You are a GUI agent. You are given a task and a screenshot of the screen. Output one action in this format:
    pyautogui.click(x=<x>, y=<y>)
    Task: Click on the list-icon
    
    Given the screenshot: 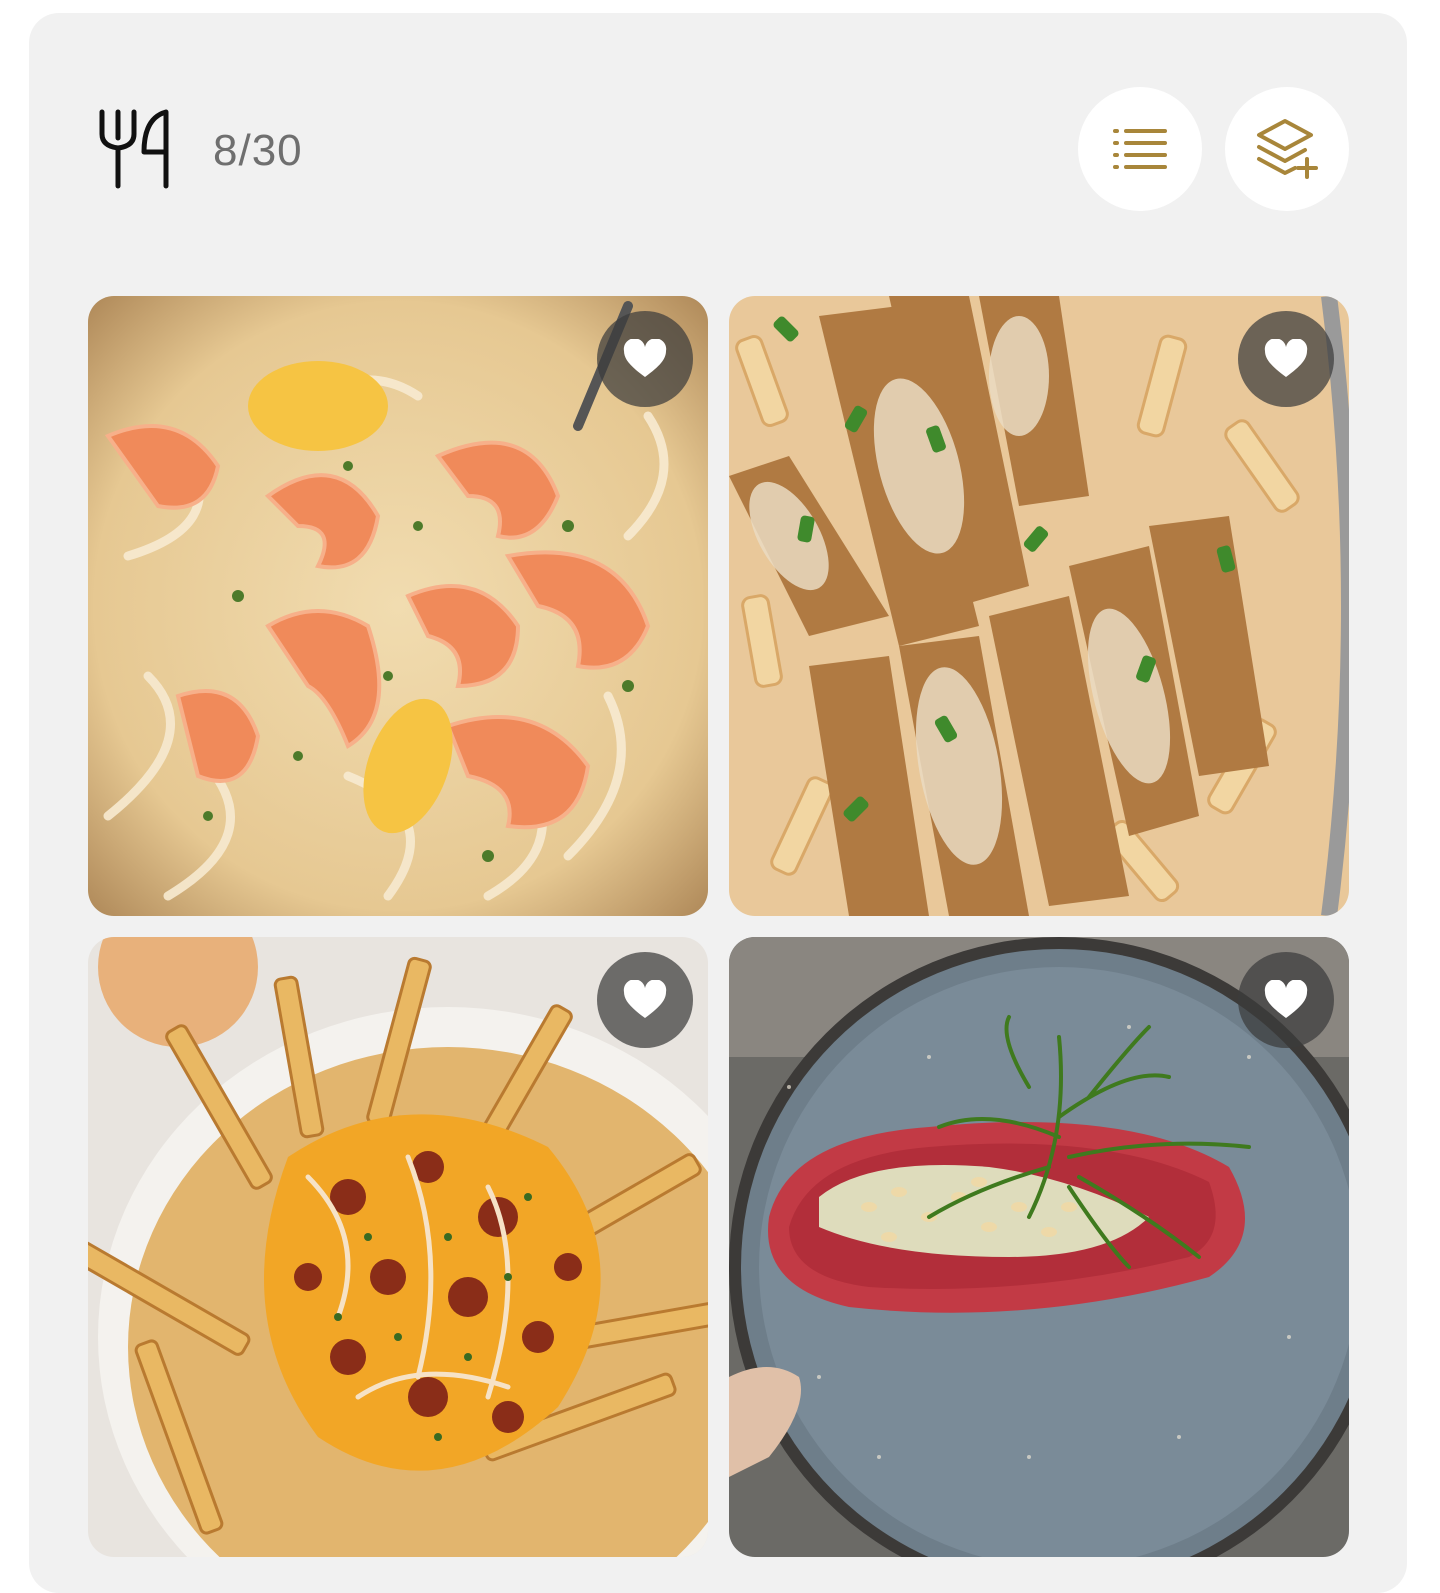 What is the action you would take?
    pyautogui.click(x=1140, y=149)
    